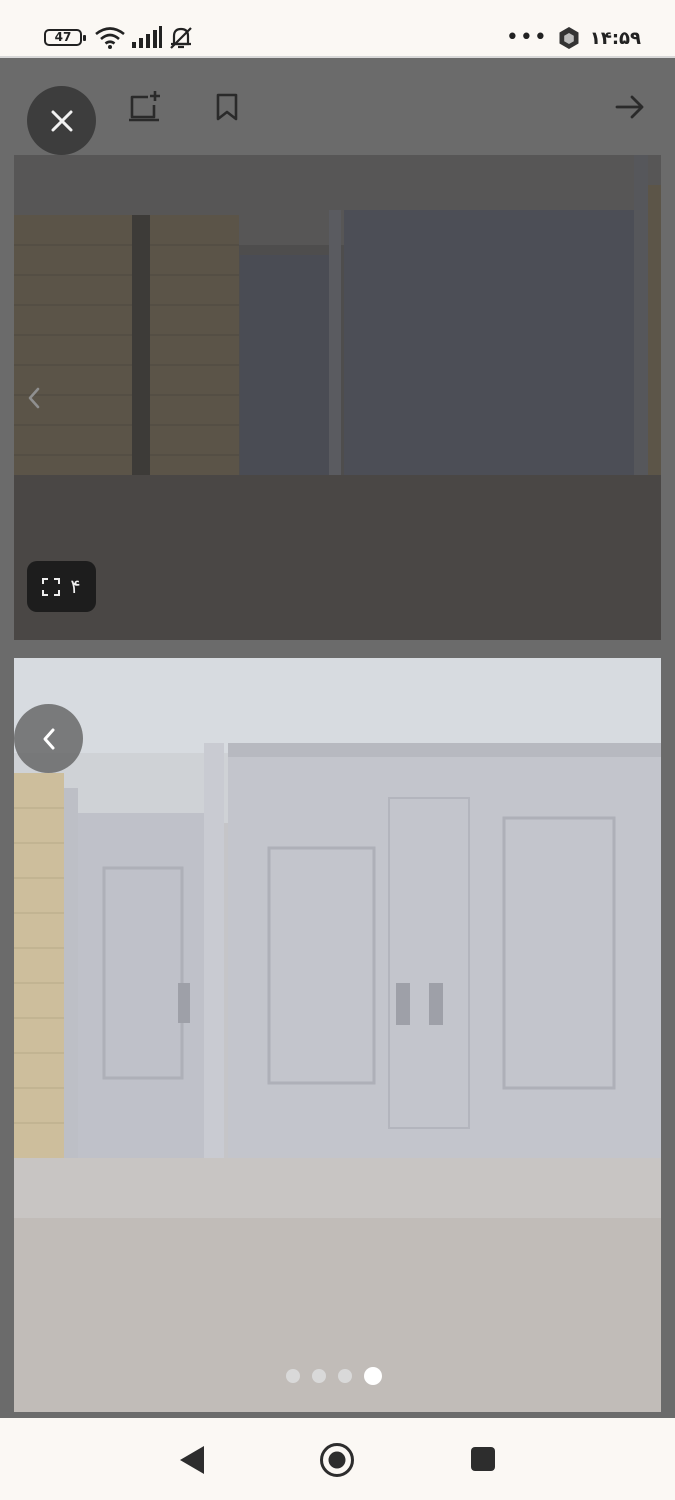 The image size is (675, 1500). Describe the element at coordinates (483, 1459) in the screenshot. I see `recents-square-icon` at that location.